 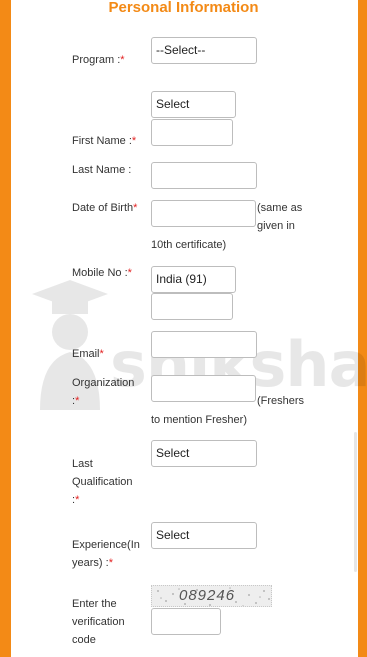 I want to click on experience-label-line1: Experience(In, so click(x=106, y=545).